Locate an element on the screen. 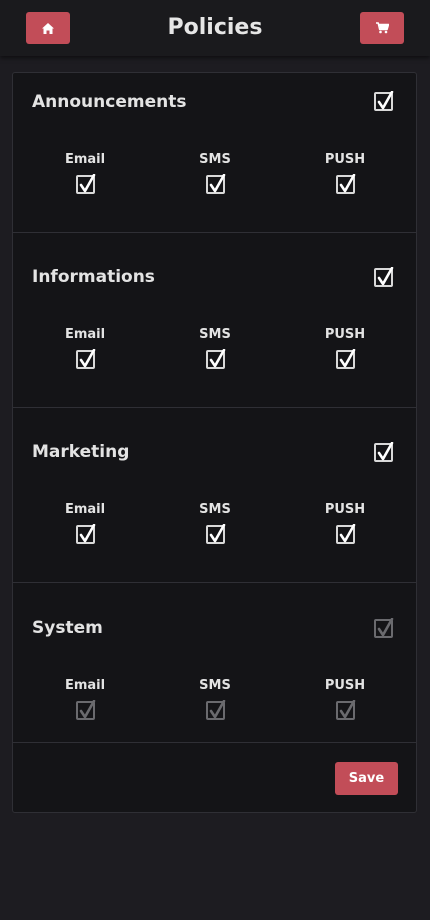  section-title: Announcements is located at coordinates (109, 102).